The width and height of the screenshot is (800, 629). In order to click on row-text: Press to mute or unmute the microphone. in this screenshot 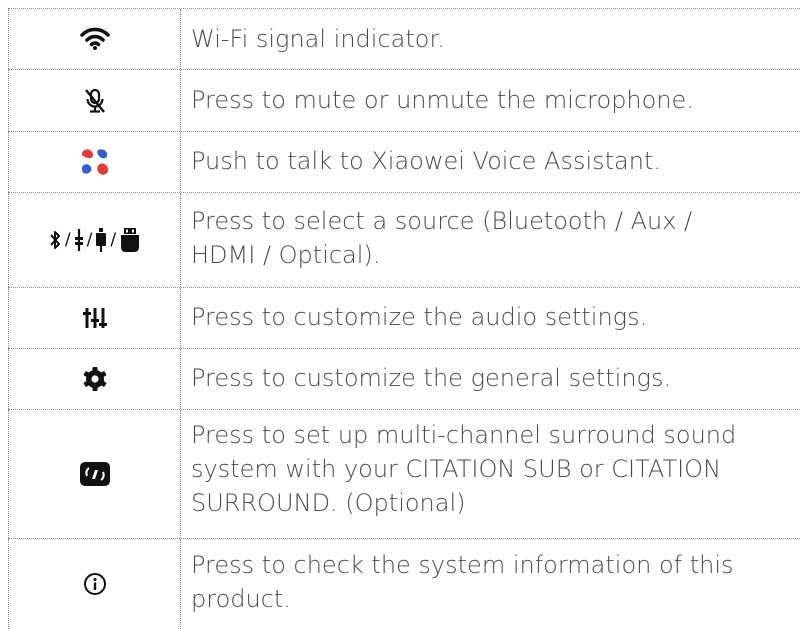, I will do `click(442, 100)`.